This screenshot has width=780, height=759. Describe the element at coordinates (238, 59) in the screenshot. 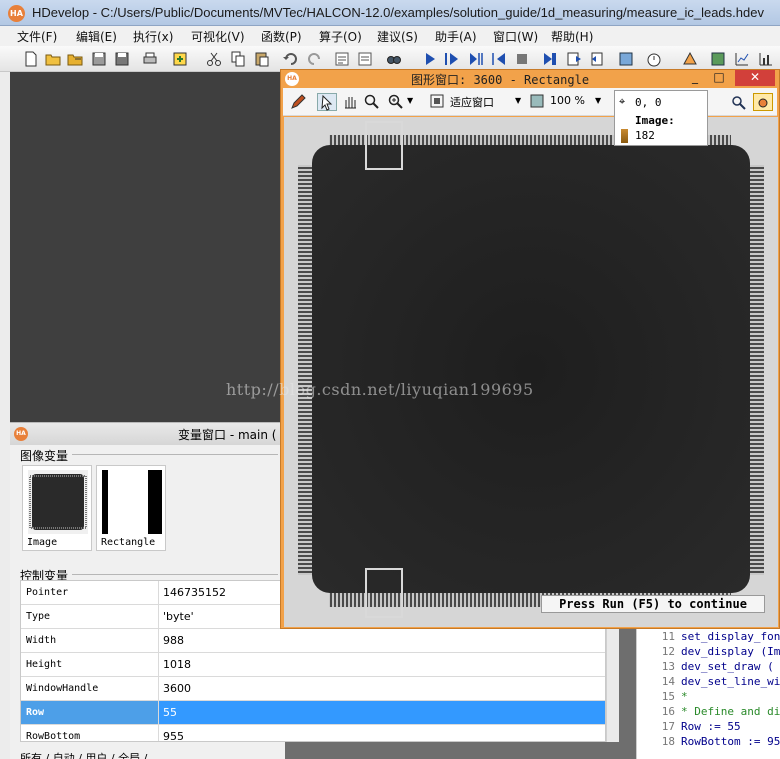

I see `copy-icon` at that location.